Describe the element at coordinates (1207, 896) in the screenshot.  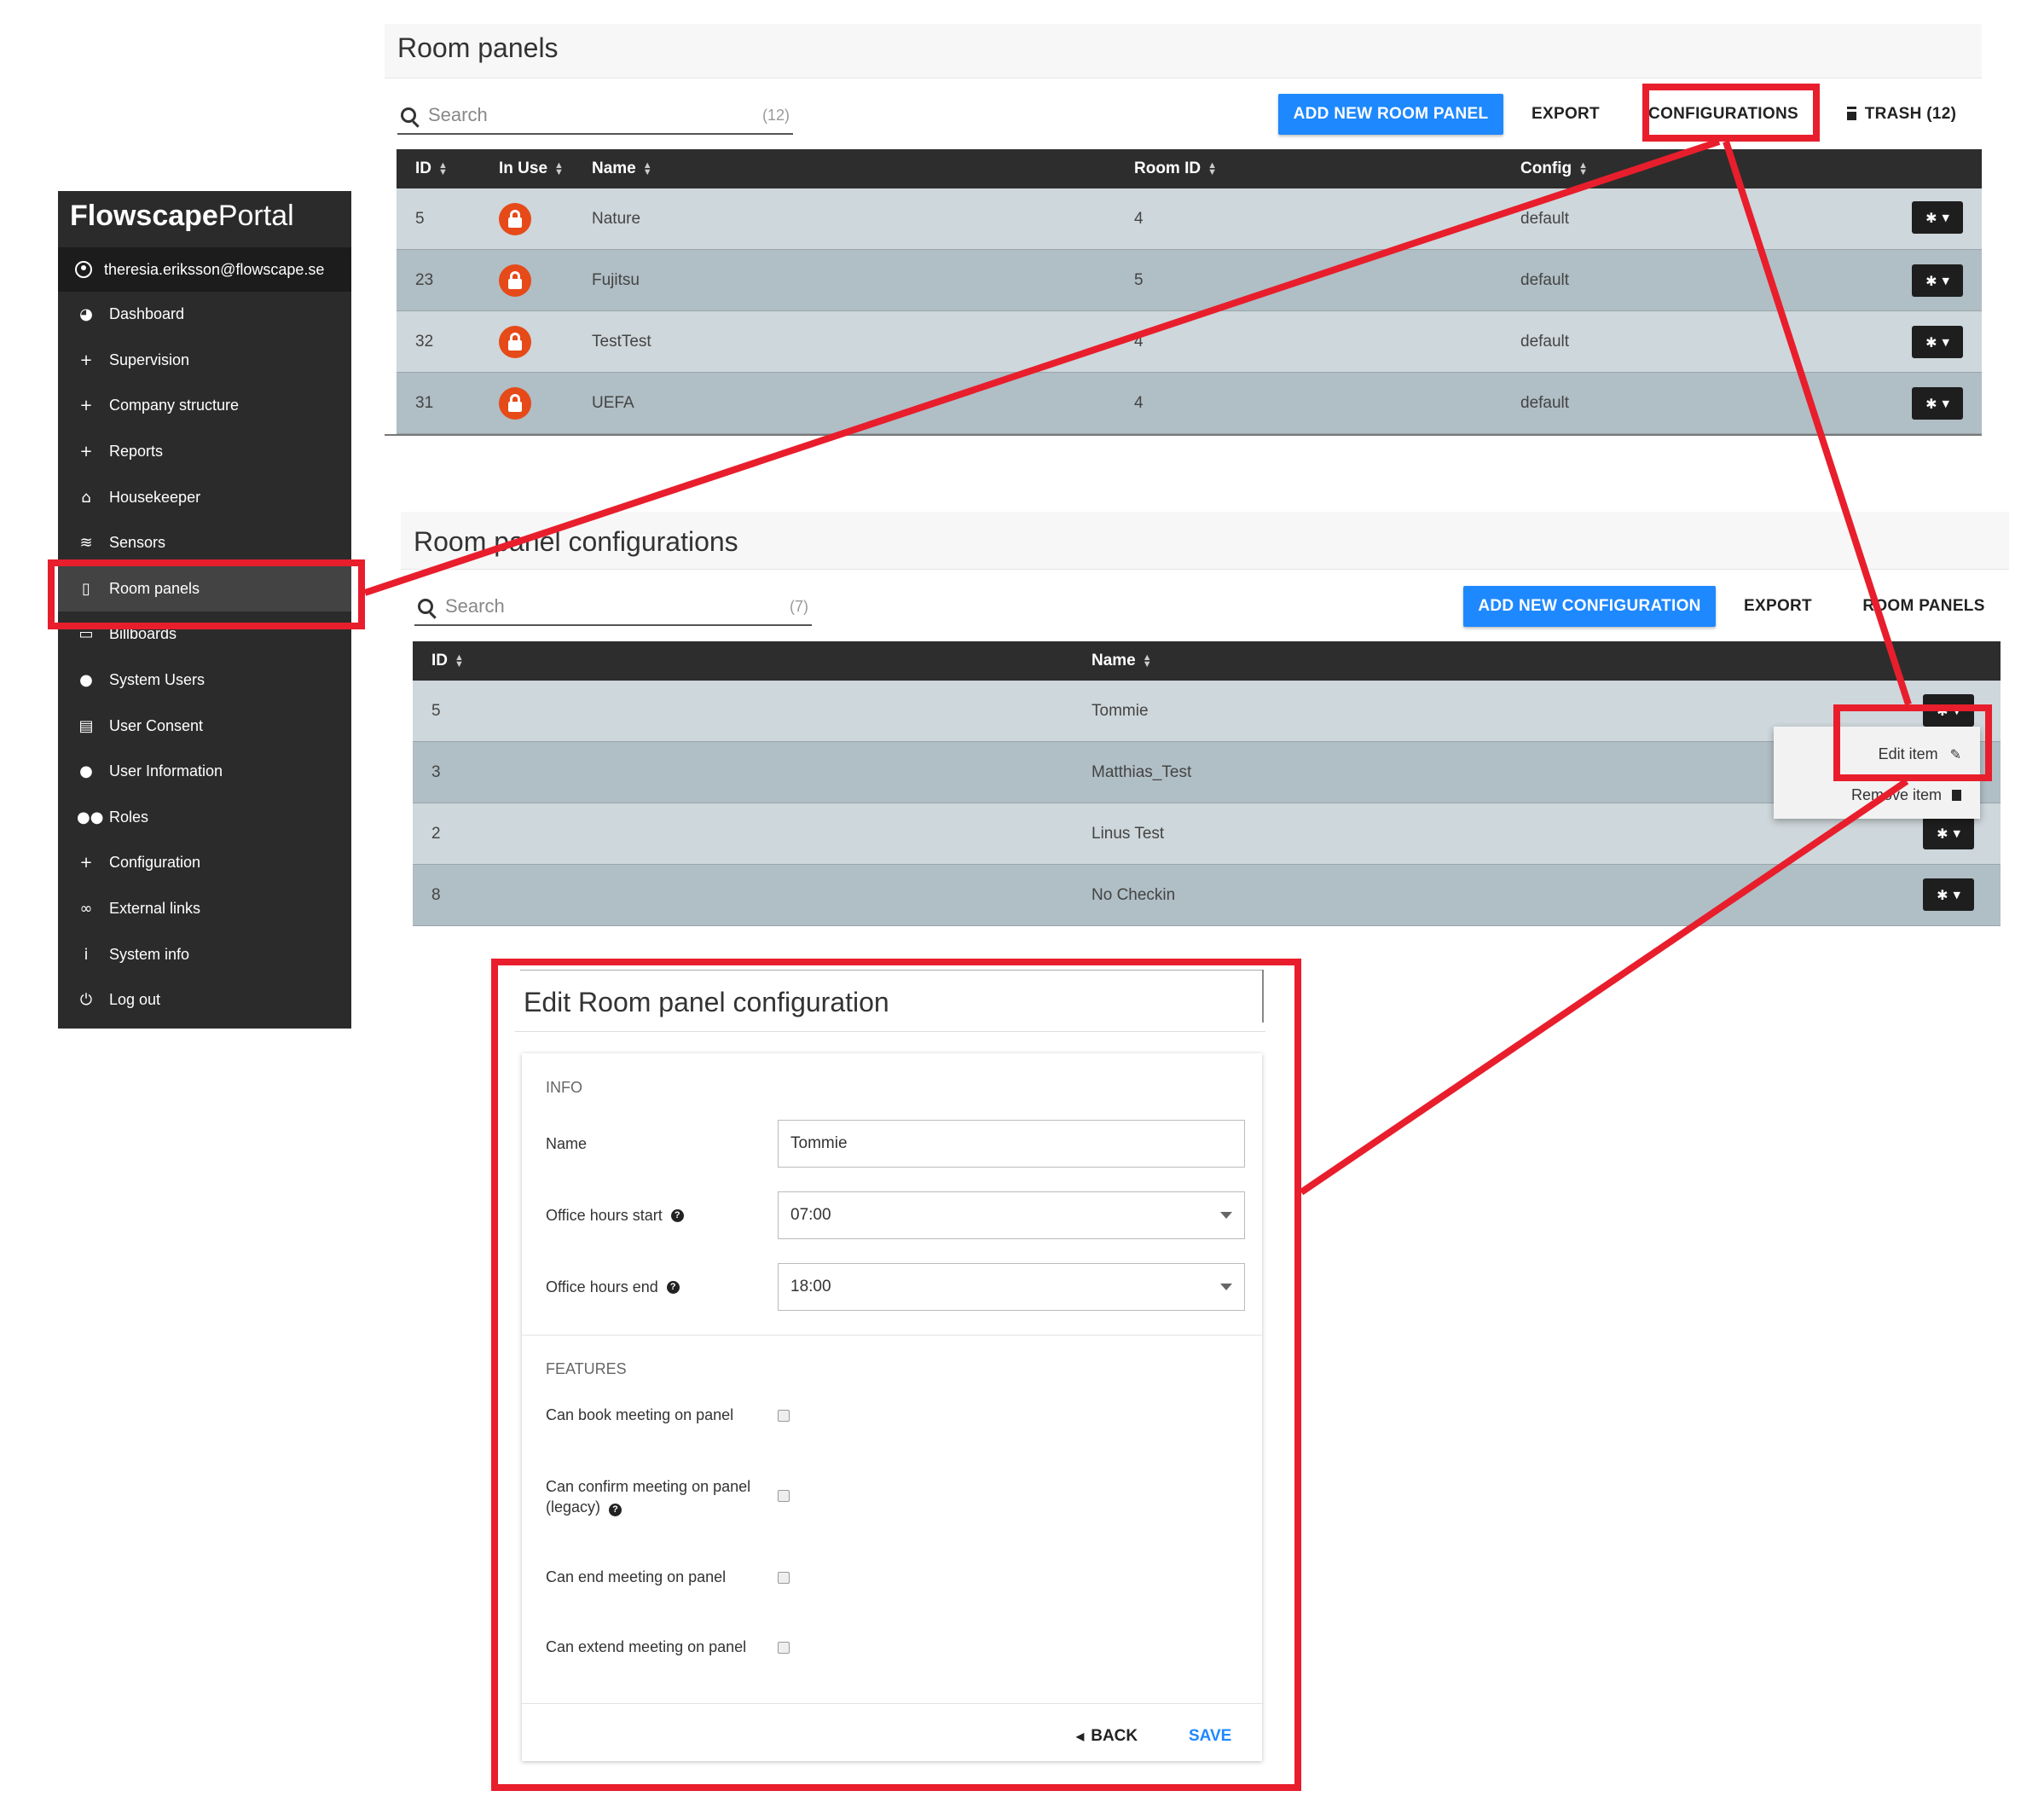
I see `table-row: 8 No Checkin` at that location.